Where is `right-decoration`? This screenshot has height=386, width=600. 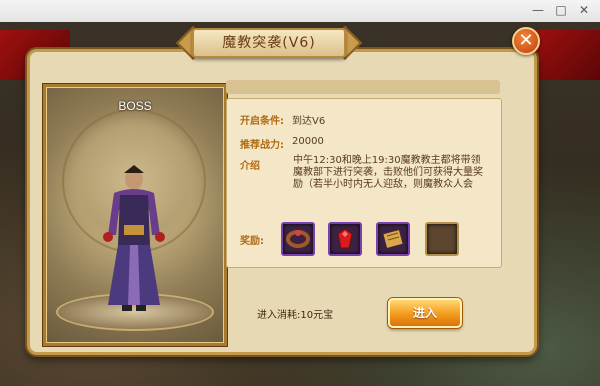 right-decoration is located at coordinates (565, 55).